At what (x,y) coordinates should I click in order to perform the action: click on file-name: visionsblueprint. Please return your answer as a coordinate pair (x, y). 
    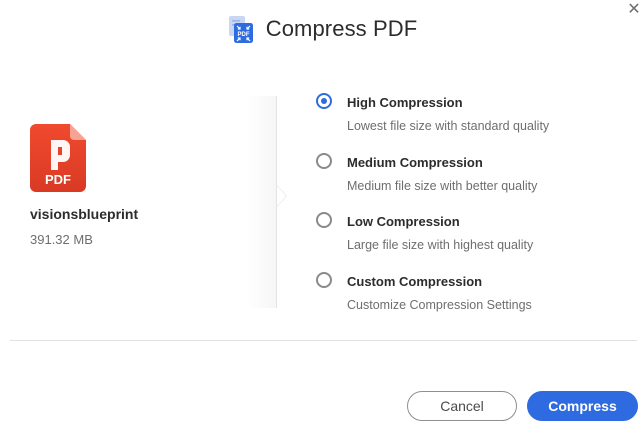
    Looking at the image, I should click on (84, 214).